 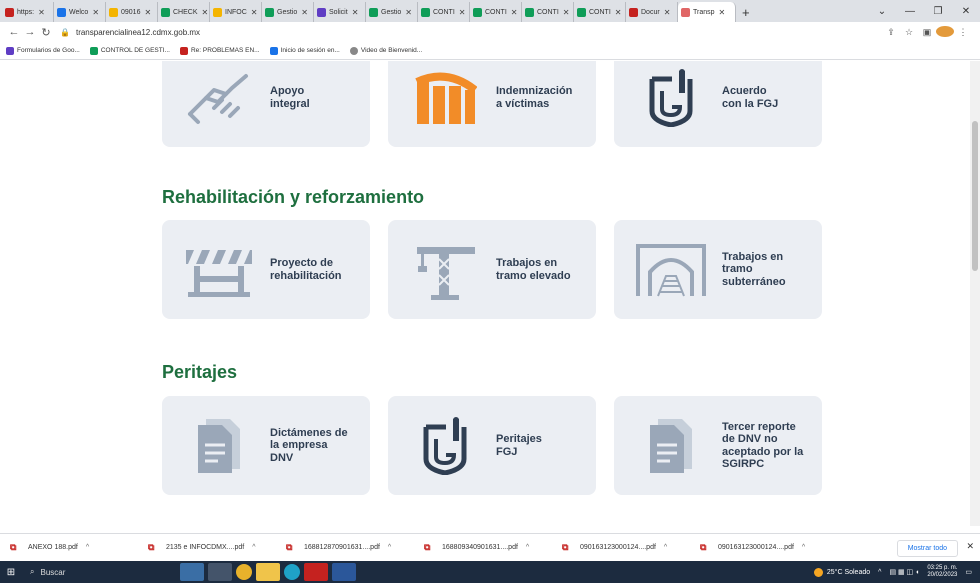 What do you see at coordinates (309, 445) in the screenshot?
I see `card-label: Dictámenes de la empresa DNV` at bounding box center [309, 445].